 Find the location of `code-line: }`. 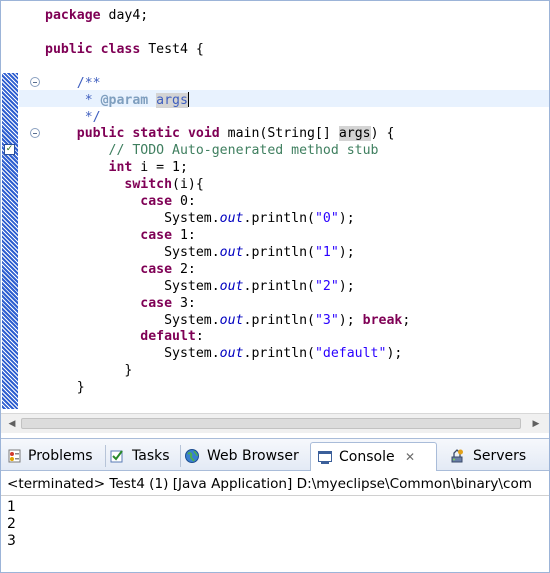

code-line: } is located at coordinates (88, 370).